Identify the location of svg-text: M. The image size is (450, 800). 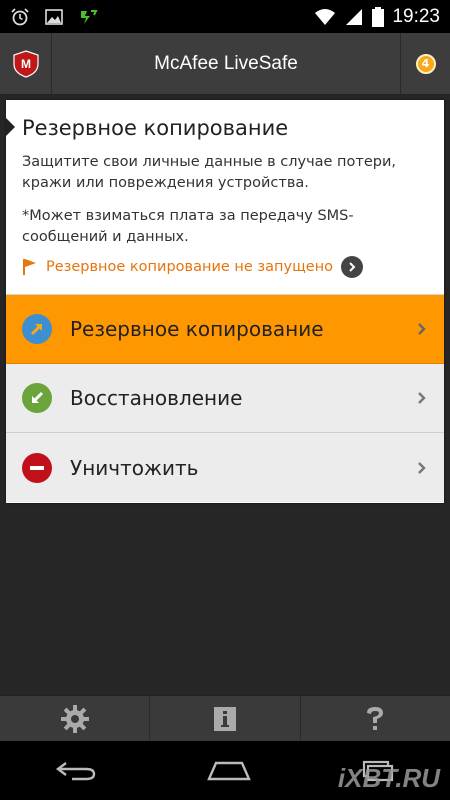
(26, 64).